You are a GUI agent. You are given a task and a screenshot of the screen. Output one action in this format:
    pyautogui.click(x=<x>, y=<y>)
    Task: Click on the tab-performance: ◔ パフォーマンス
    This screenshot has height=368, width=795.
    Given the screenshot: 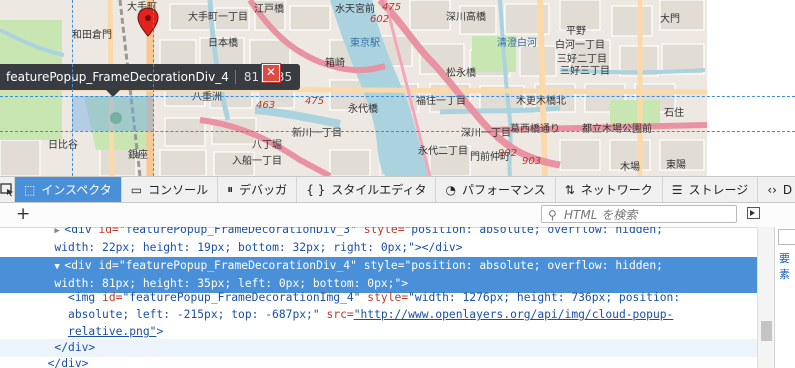 What is the action you would take?
    pyautogui.click(x=494, y=189)
    